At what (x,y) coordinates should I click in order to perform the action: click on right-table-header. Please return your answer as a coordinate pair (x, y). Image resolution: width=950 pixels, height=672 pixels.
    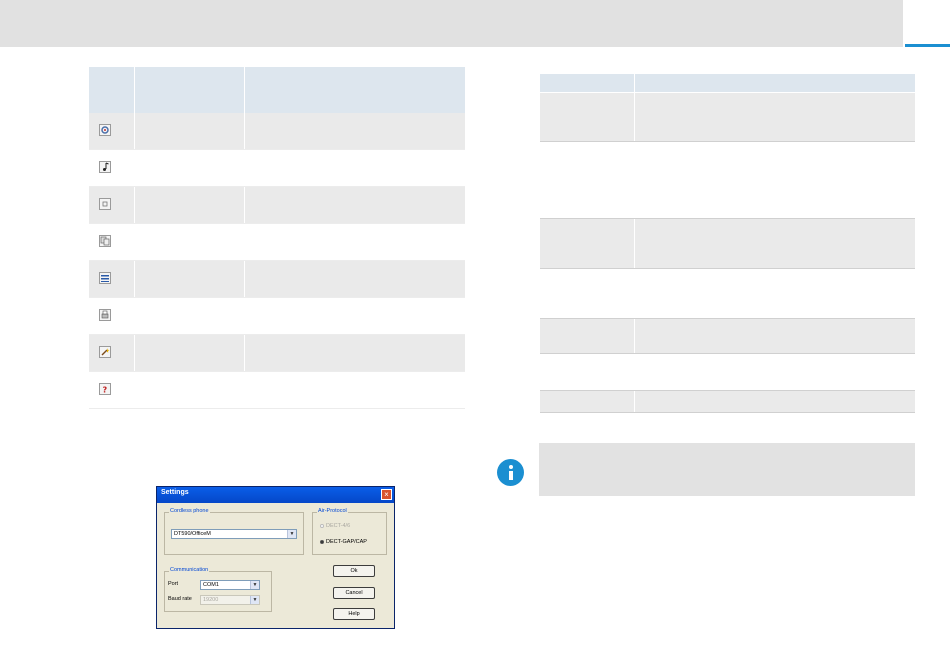
    Looking at the image, I should click on (727, 83).